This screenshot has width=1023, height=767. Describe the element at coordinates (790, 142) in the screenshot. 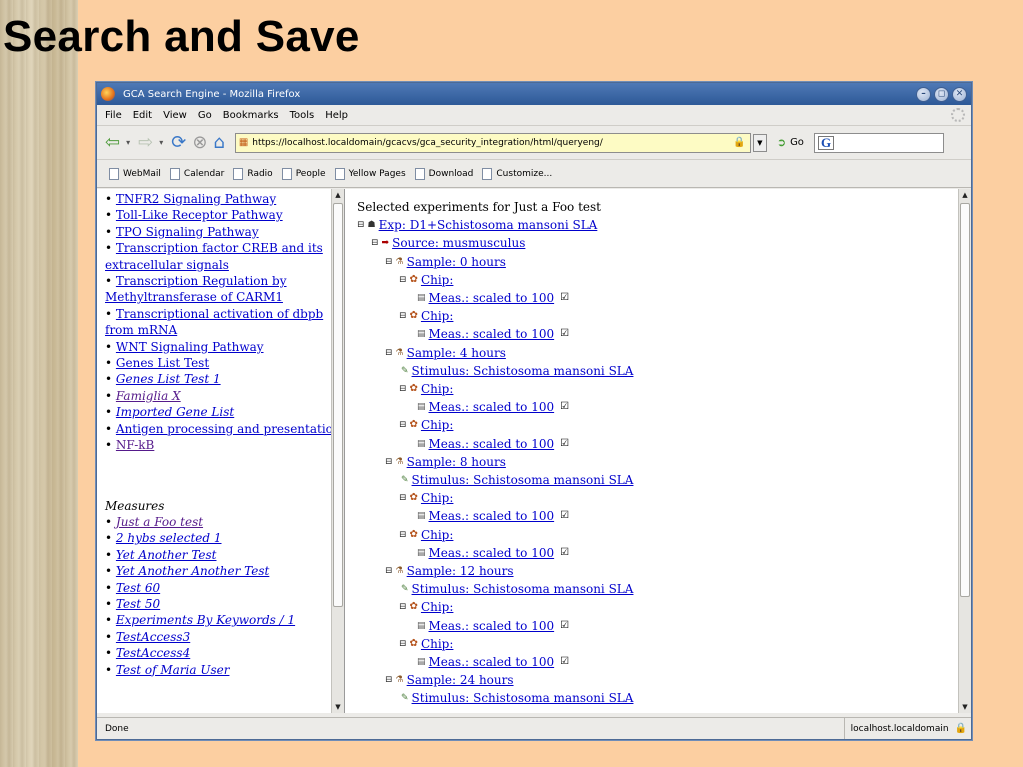

I see `go-button: ➲ Go` at that location.